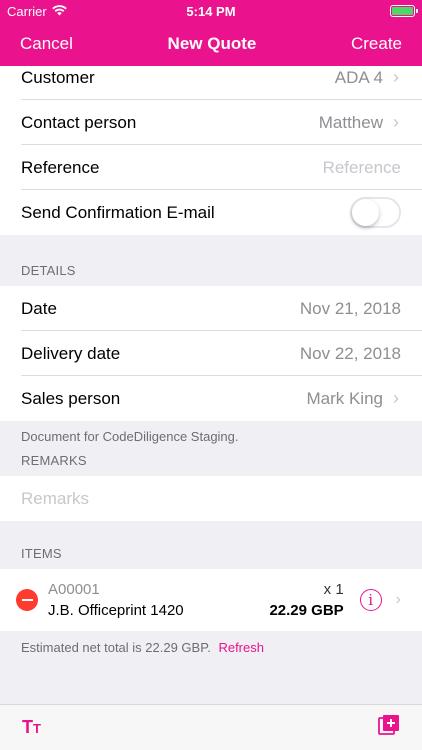  I want to click on remarks-row: Remarks, so click(211, 498).